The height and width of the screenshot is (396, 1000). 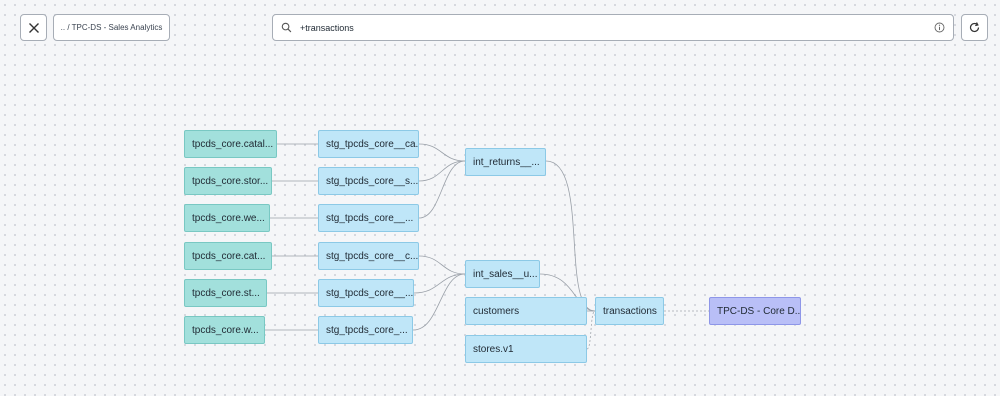 What do you see at coordinates (442, 189) in the screenshot?
I see `edge-stg3-int-returns` at bounding box center [442, 189].